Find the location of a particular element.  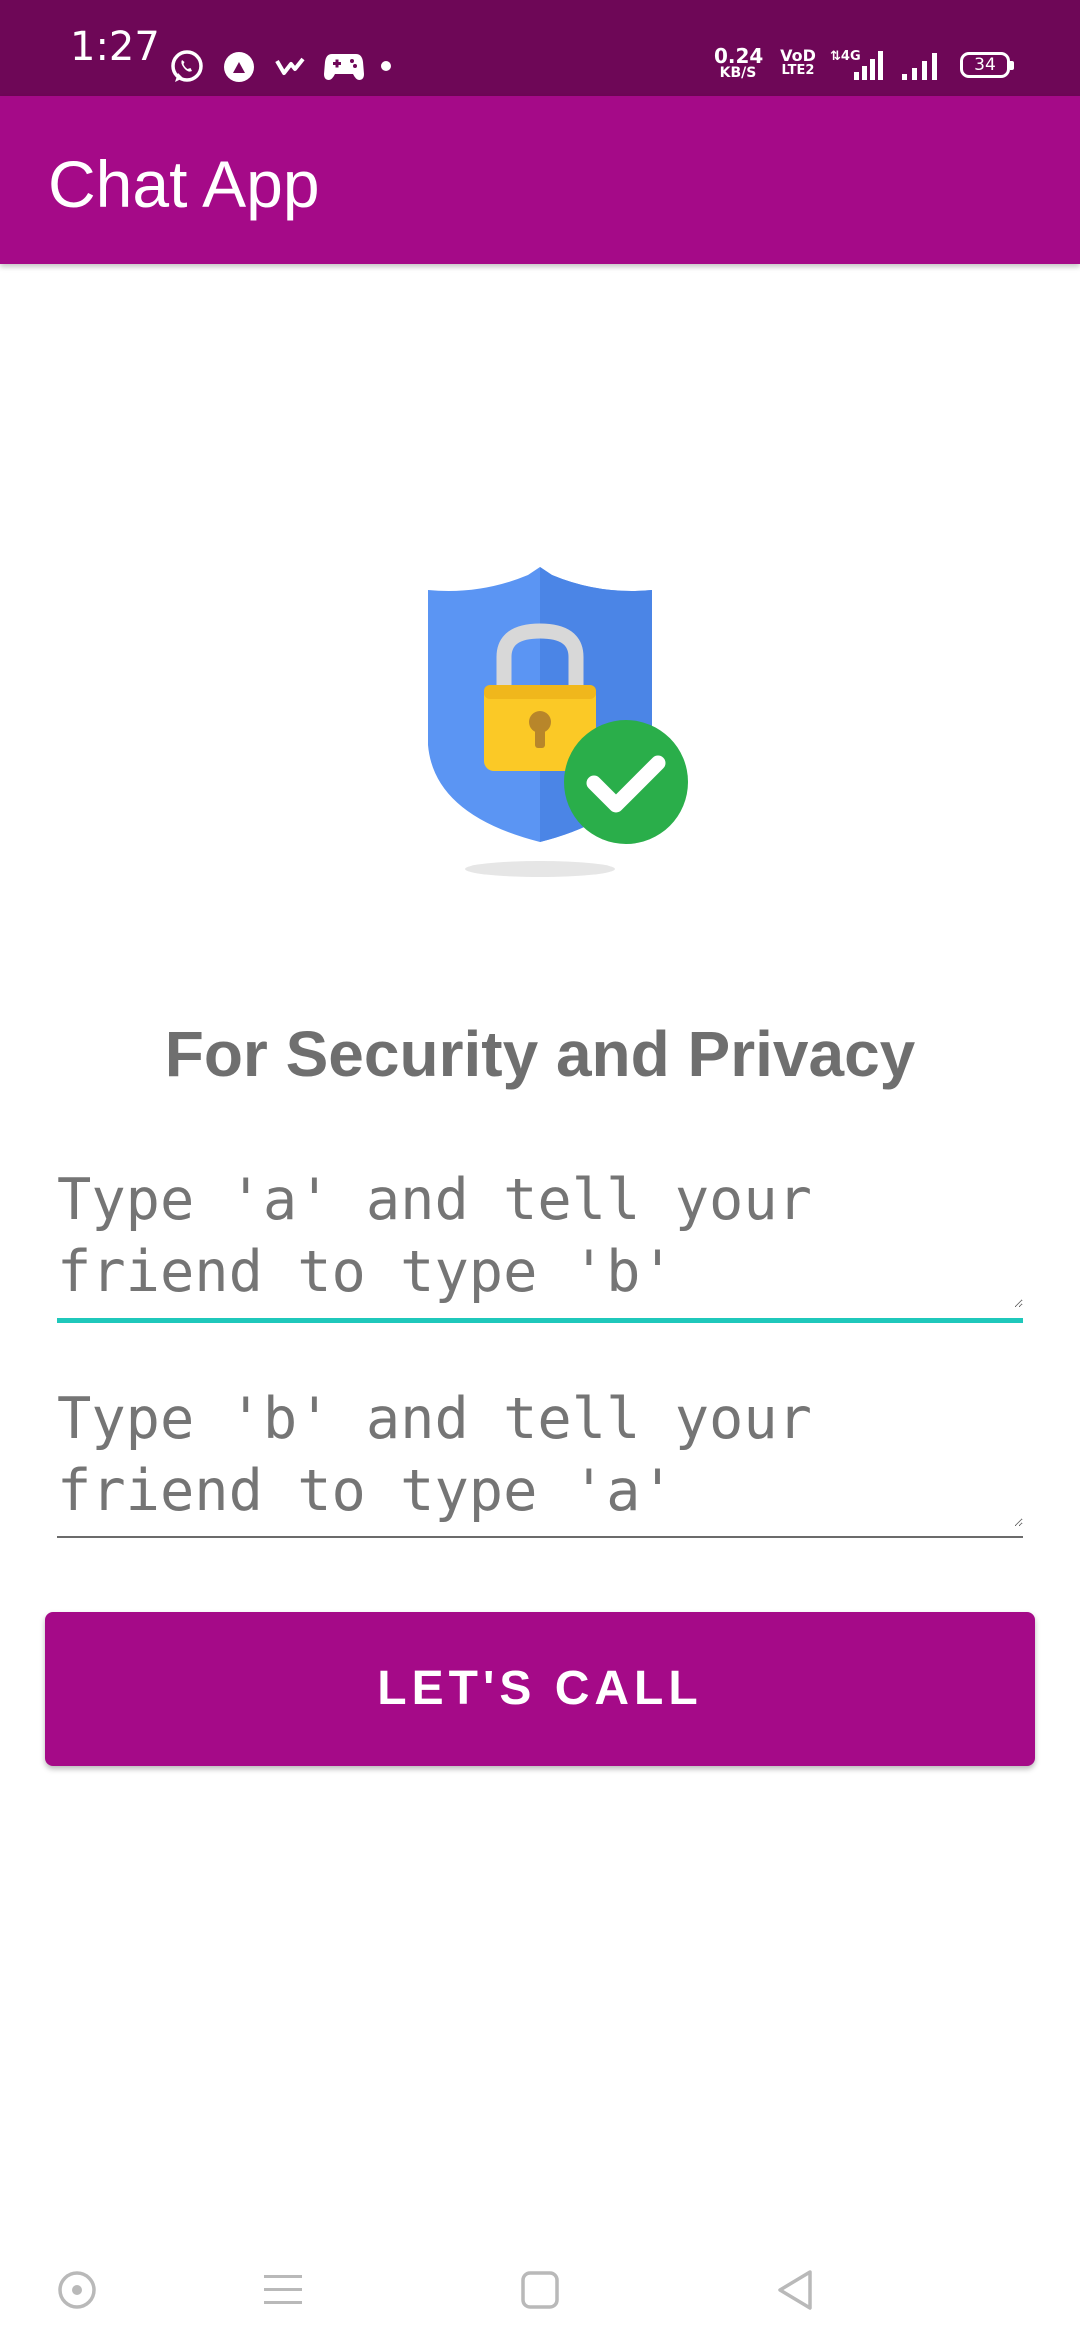

navigation-bar is located at coordinates (540, 2285).